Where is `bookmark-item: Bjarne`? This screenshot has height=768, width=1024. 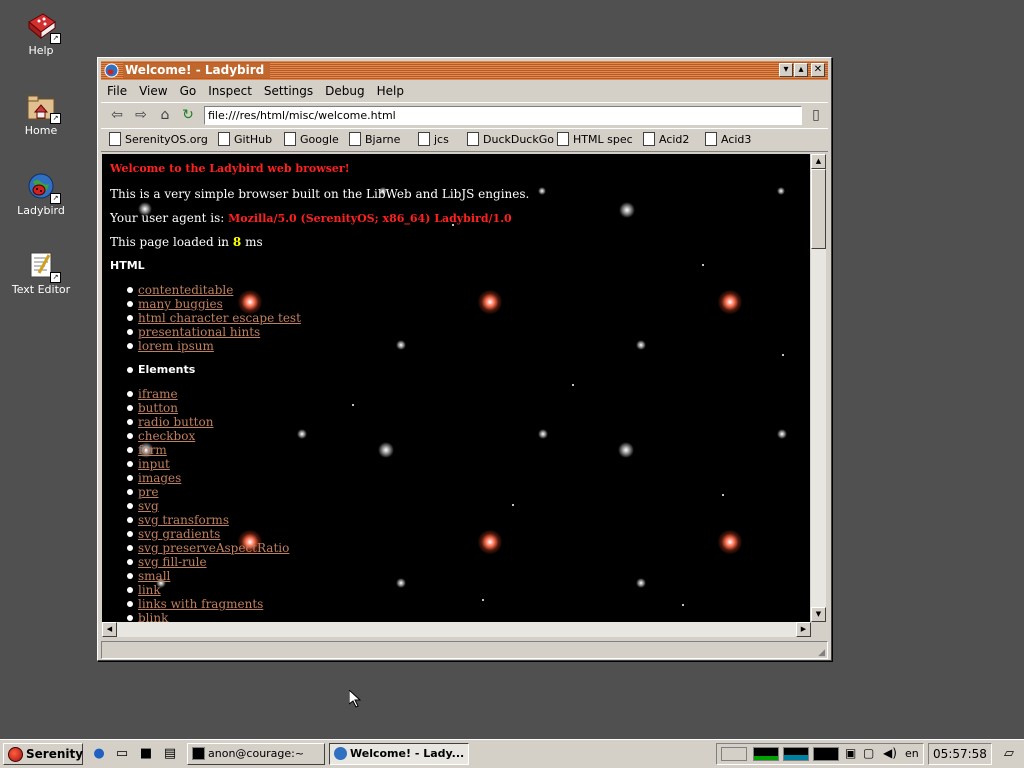 bookmark-item: Bjarne is located at coordinates (374, 140).